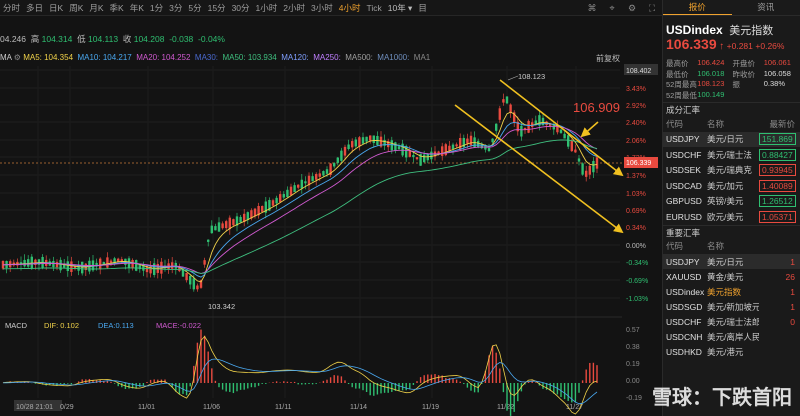 The height and width of the screenshot is (416, 800). What do you see at coordinates (104, 57) in the screenshot?
I see `ma10-label: MA10: 104.217` at bounding box center [104, 57].